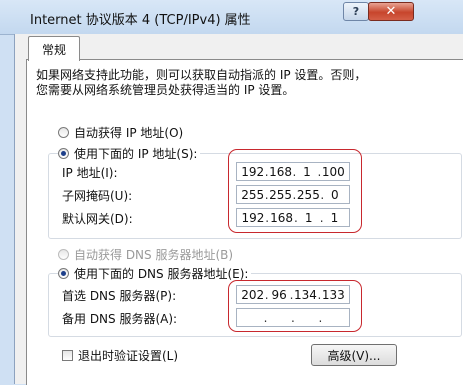  I want to click on ip-octet: 100, so click(333, 171).